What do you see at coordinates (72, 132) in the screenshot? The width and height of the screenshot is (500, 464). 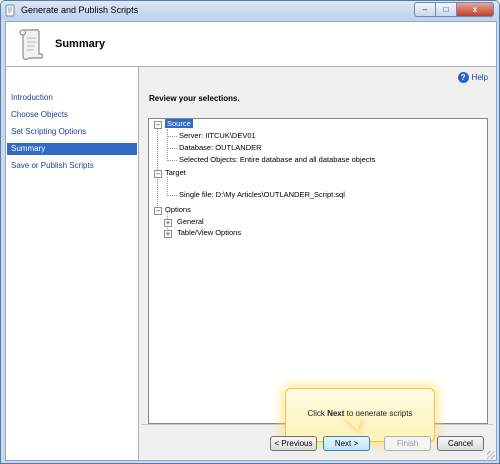 I see `nav-item-set-scripting-options: Set Scripting Options` at bounding box center [72, 132].